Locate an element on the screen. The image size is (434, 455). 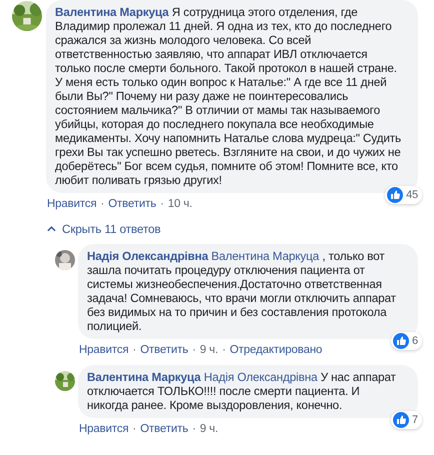
reaction-badge: 7 is located at coordinates (406, 420).